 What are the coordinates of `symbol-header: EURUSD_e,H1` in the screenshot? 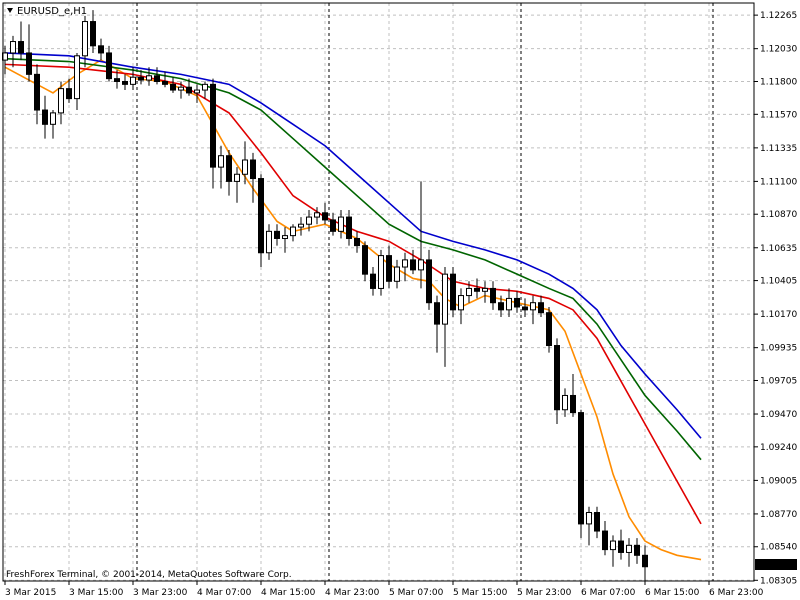 It's located at (47, 11).